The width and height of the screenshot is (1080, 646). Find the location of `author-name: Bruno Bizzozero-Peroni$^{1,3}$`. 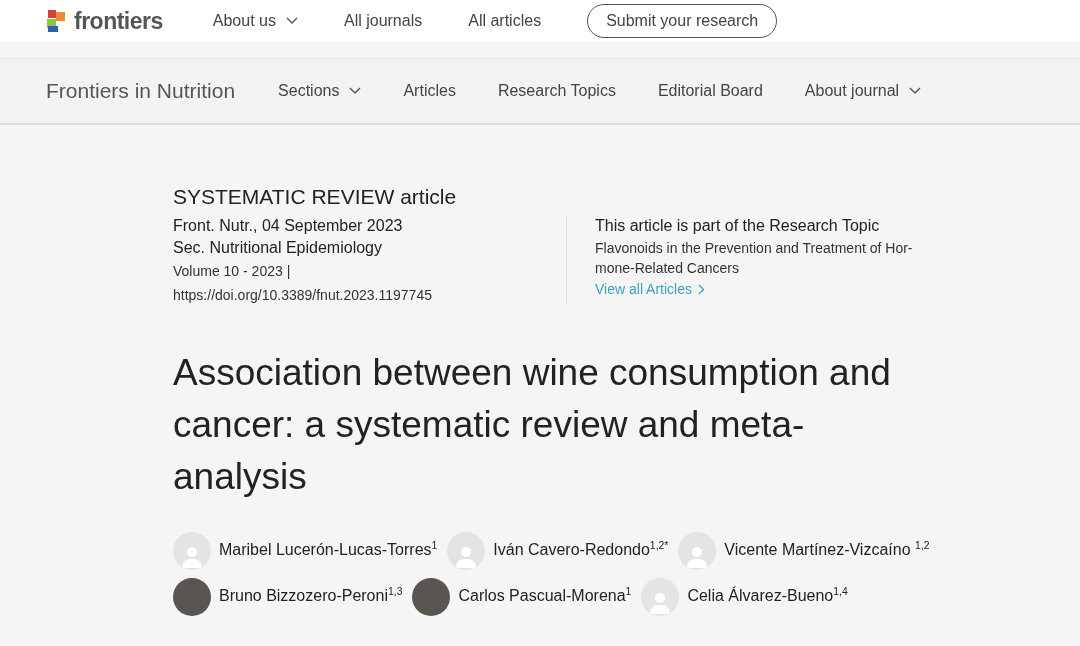

author-name: Bruno Bizzozero-Peroni$^{1,3}$ is located at coordinates (311, 595).